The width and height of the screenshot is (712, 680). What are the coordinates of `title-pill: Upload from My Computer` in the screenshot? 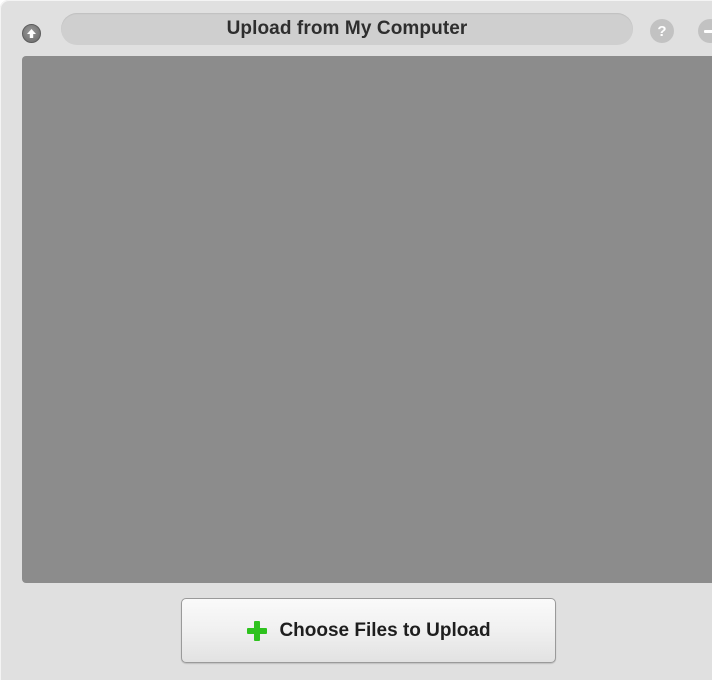 It's located at (347, 29).